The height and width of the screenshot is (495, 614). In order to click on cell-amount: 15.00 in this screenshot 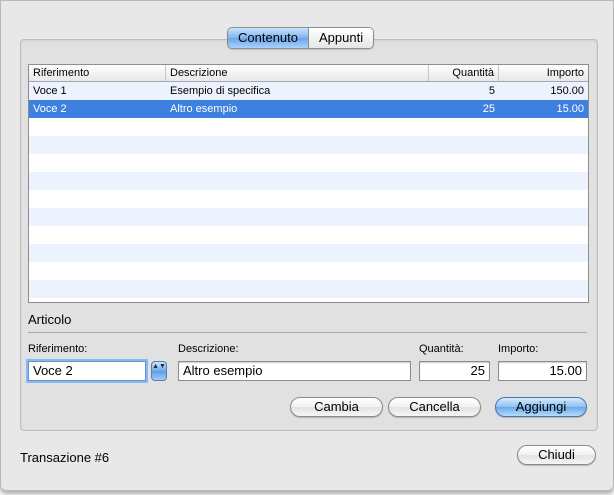, I will do `click(570, 109)`.